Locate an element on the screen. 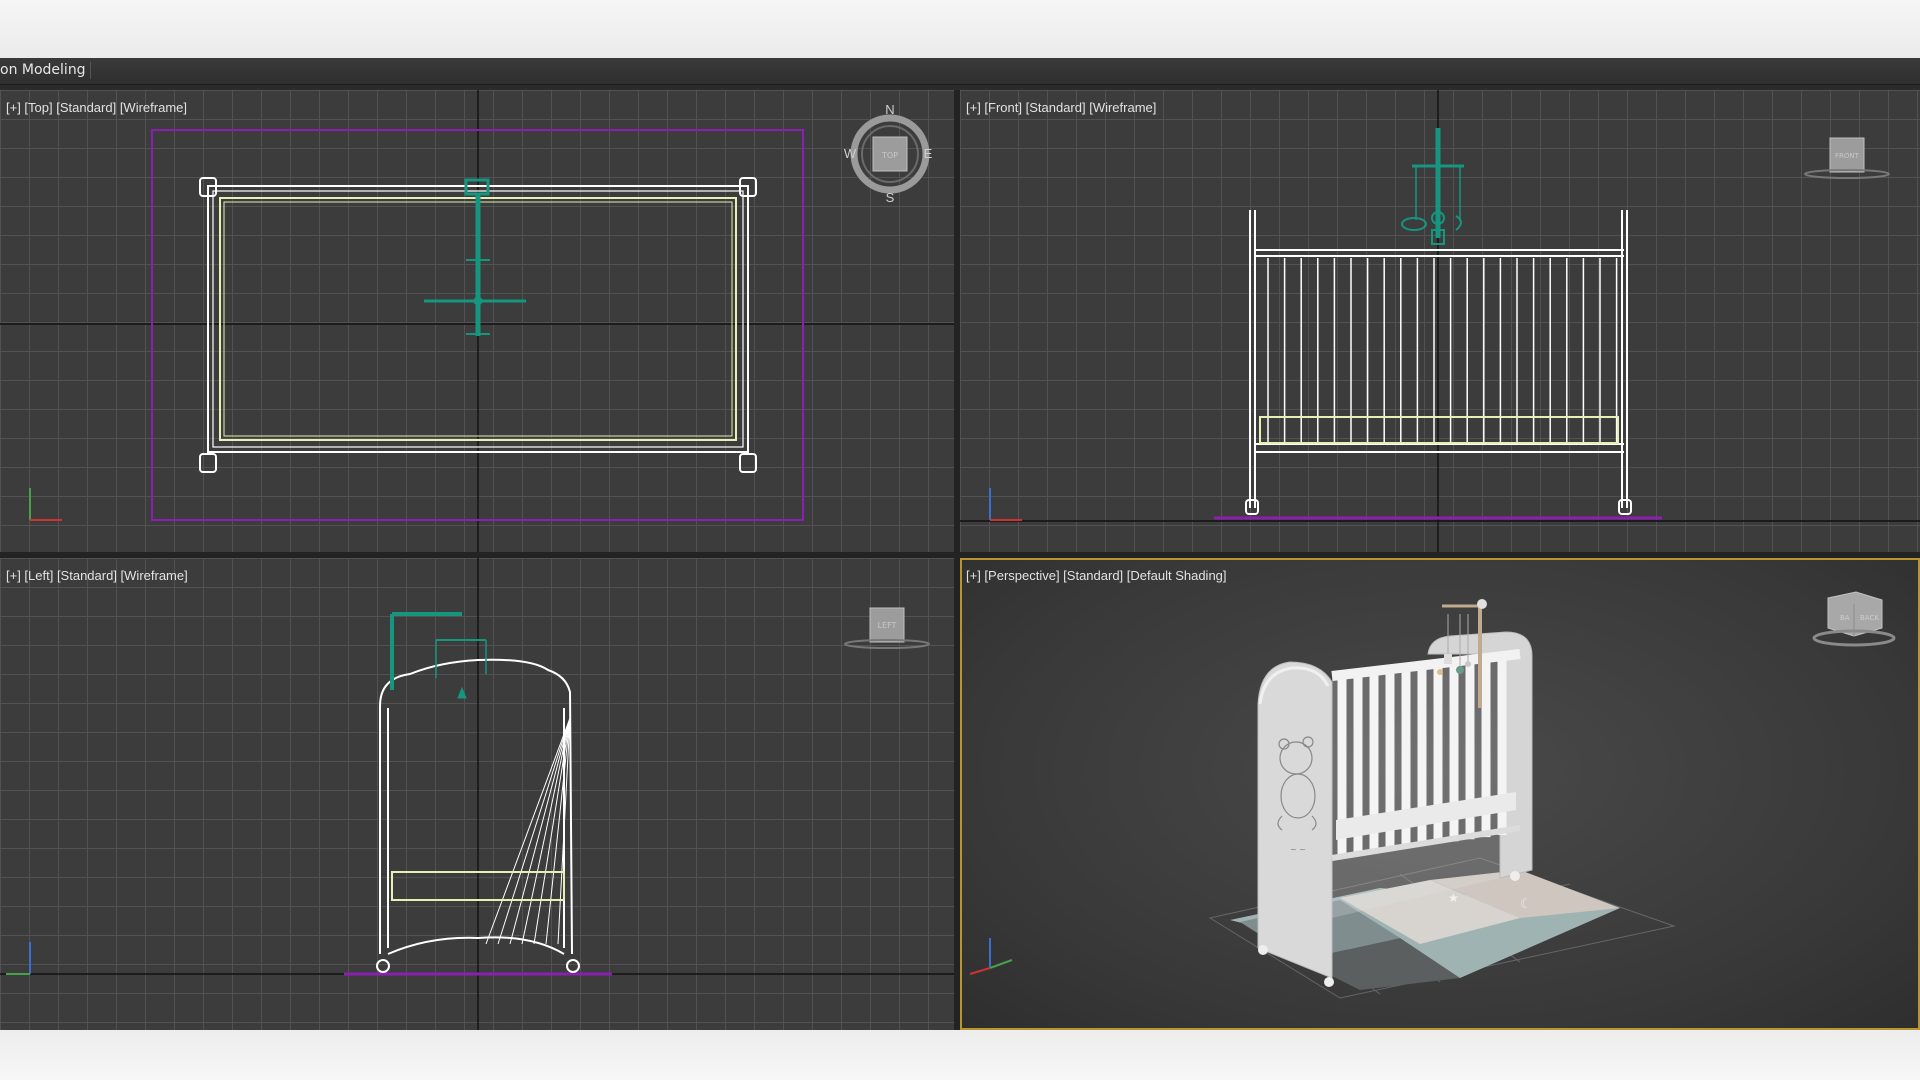  decal-script: ~ ~ is located at coordinates (1298, 849).